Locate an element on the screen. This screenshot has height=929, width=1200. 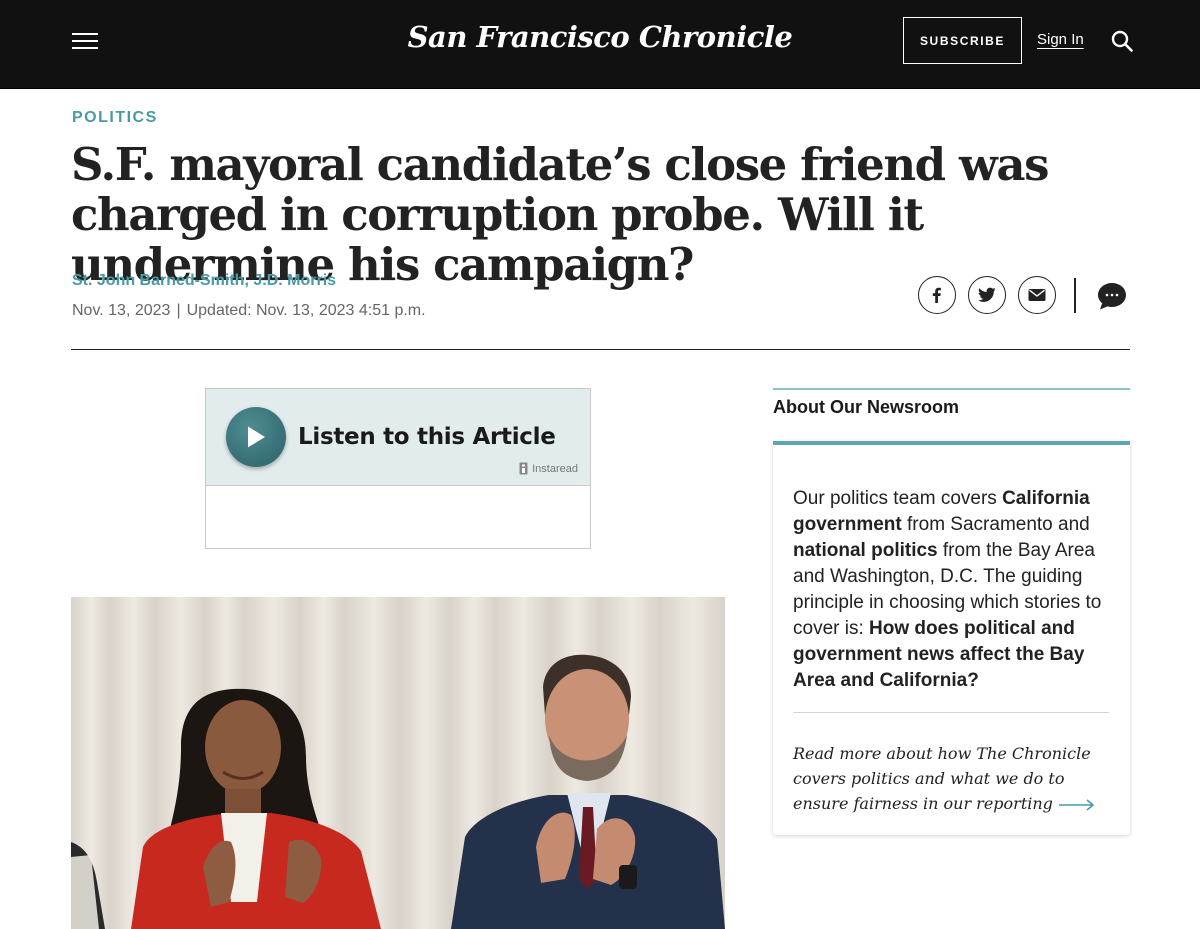
listen-label: Listen to this Article is located at coordinates (427, 437).